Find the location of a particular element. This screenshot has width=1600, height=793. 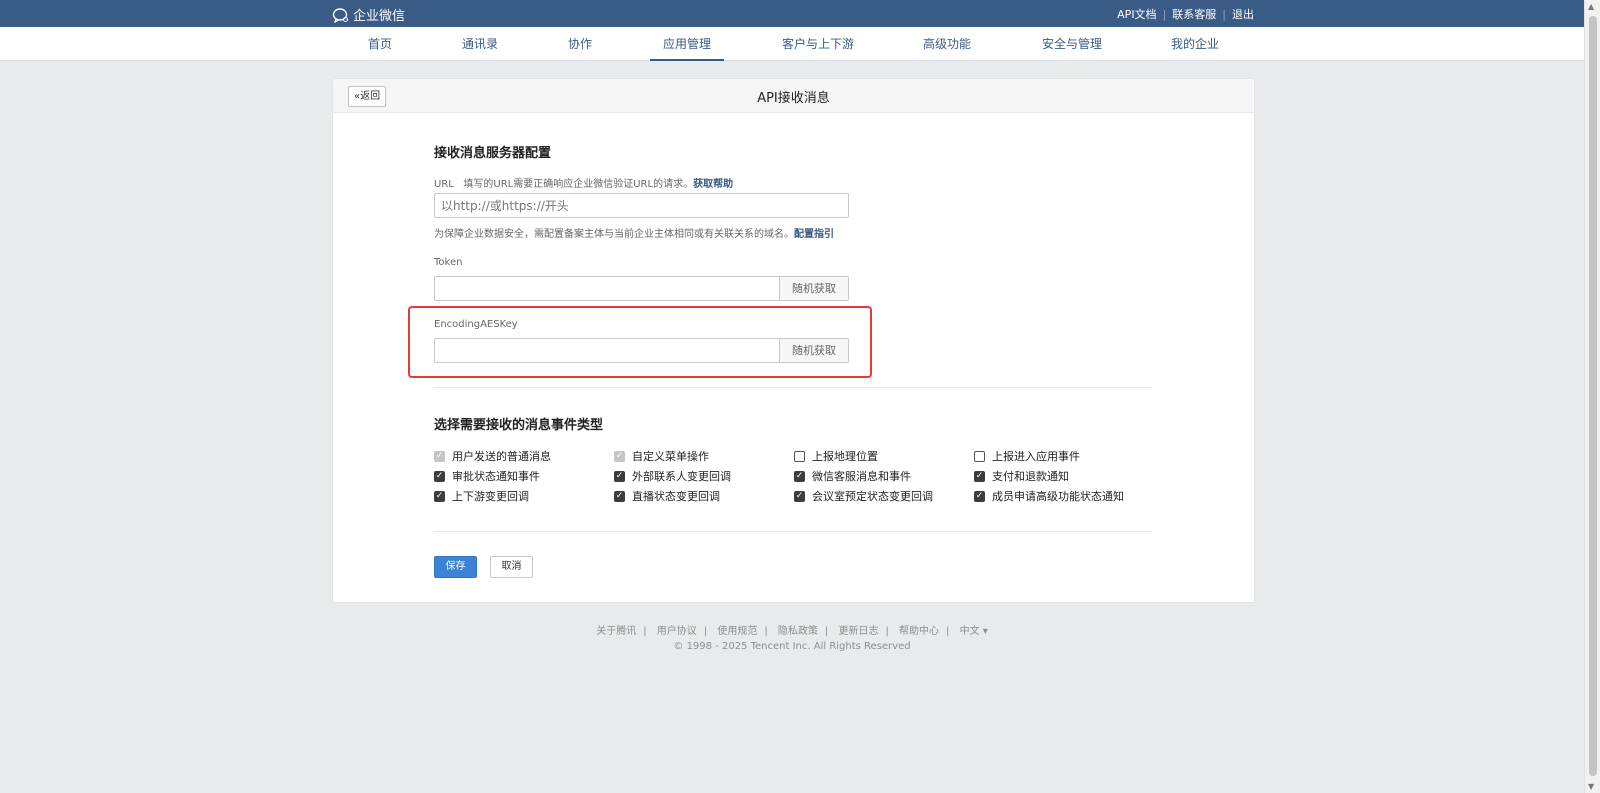

event-checkbox: ✓ 支付和退款通知 is located at coordinates (1021, 476).